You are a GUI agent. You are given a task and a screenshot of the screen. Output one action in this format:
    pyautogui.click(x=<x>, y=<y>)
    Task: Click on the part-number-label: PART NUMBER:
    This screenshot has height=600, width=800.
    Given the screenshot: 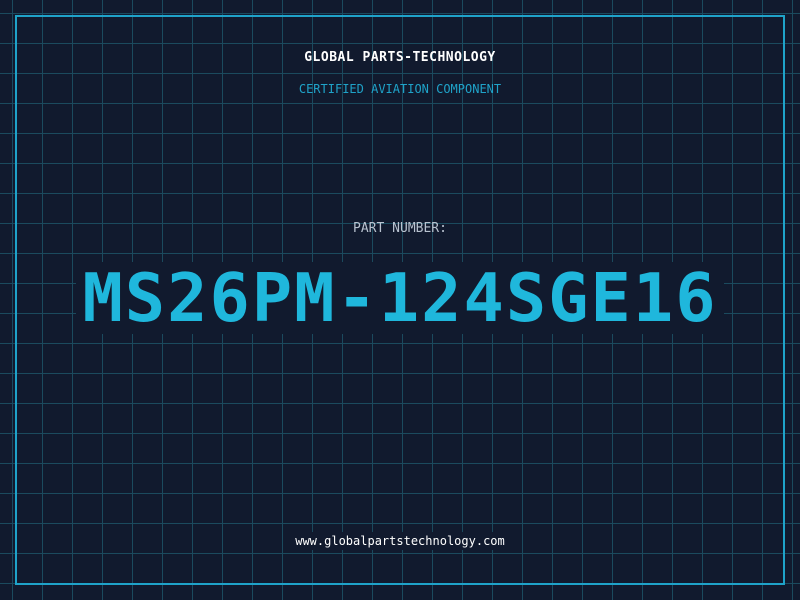 What is the action you would take?
    pyautogui.click(x=400, y=228)
    